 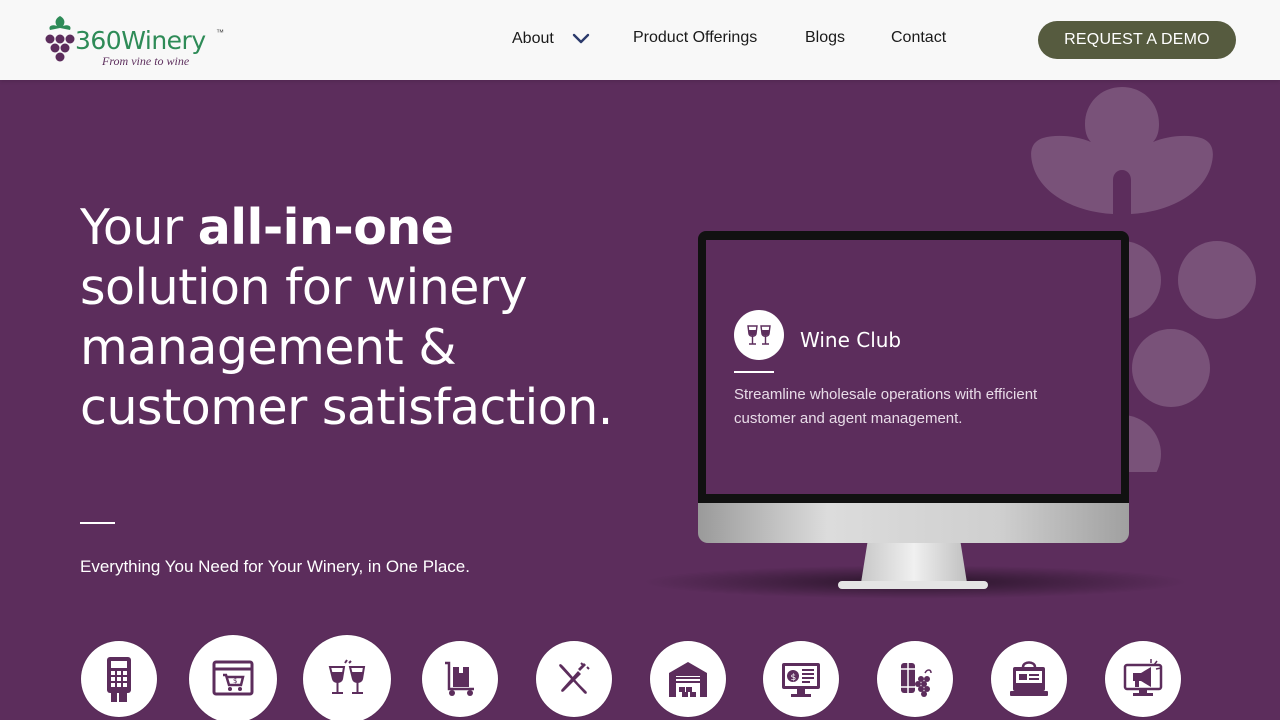 What do you see at coordinates (913, 523) in the screenshot?
I see `monitor-chin` at bounding box center [913, 523].